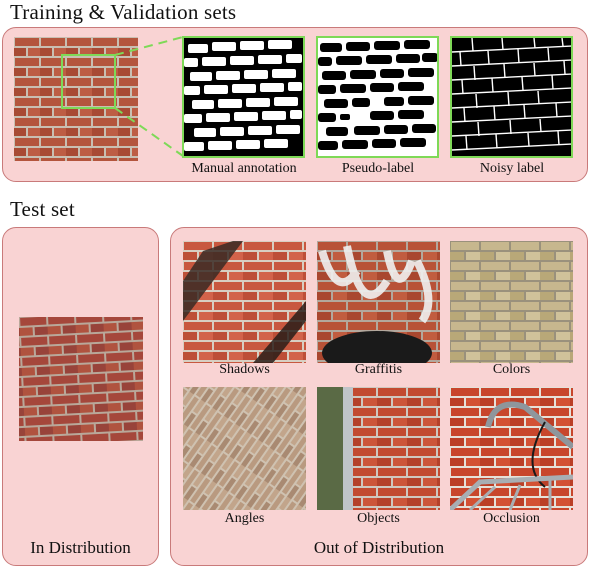 The width and height of the screenshot is (592, 571). Describe the element at coordinates (244, 518) in the screenshot. I see `angles-caption: Angles` at that location.